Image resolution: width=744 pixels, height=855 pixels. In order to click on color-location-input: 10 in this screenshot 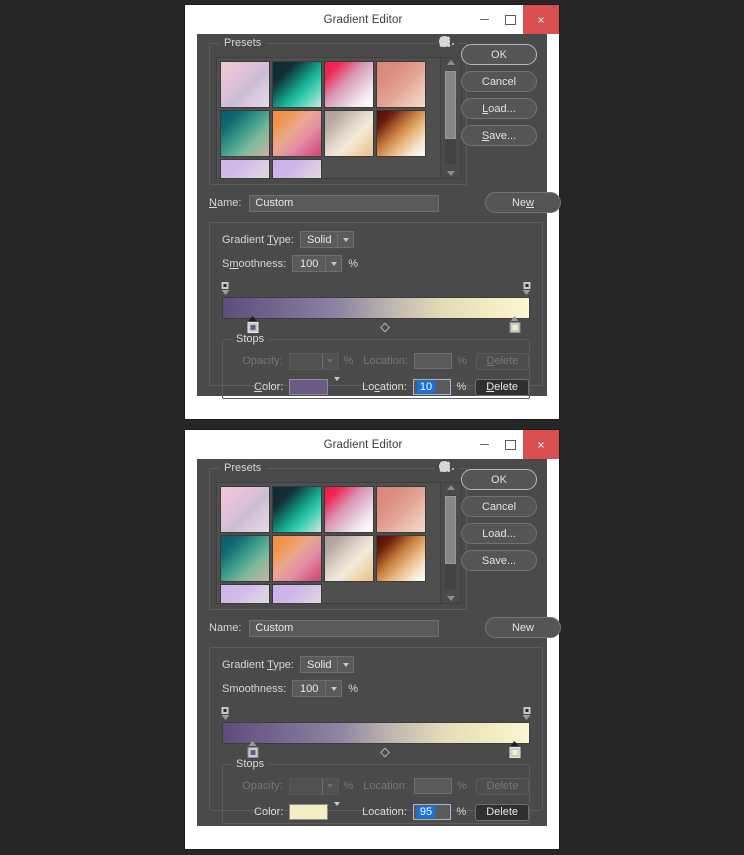, I will do `click(432, 387)`.